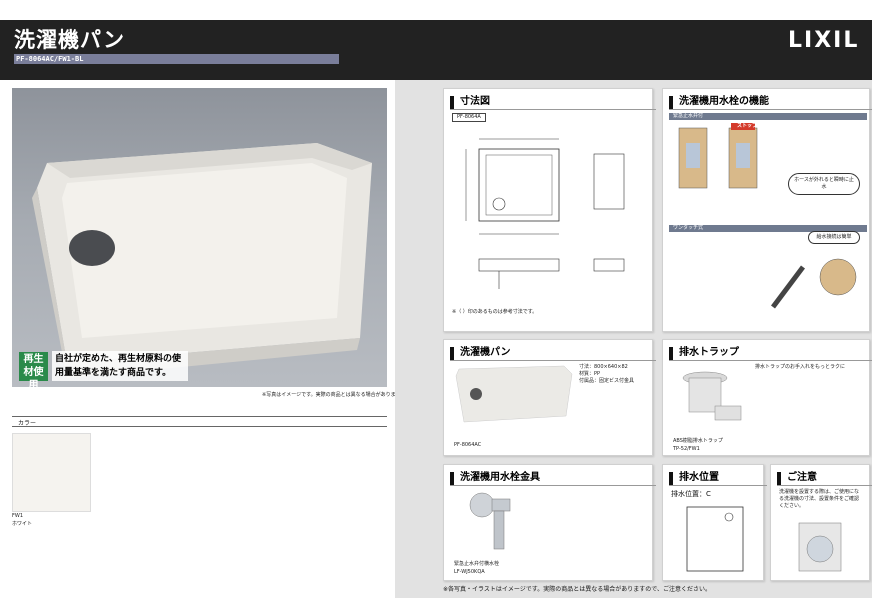  What do you see at coordinates (468, 445) in the screenshot?
I see `pan-caption: PF-8064AC` at bounding box center [468, 445].